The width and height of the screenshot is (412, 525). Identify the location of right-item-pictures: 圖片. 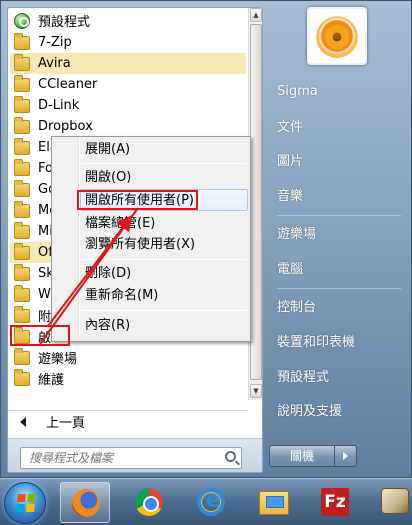
(339, 162).